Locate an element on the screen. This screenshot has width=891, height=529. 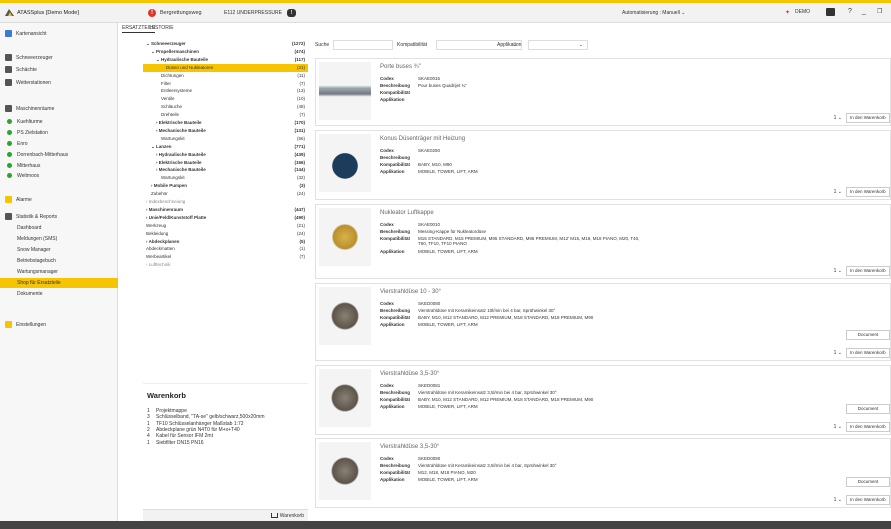
warning-badge: ! is located at coordinates (291, 13).